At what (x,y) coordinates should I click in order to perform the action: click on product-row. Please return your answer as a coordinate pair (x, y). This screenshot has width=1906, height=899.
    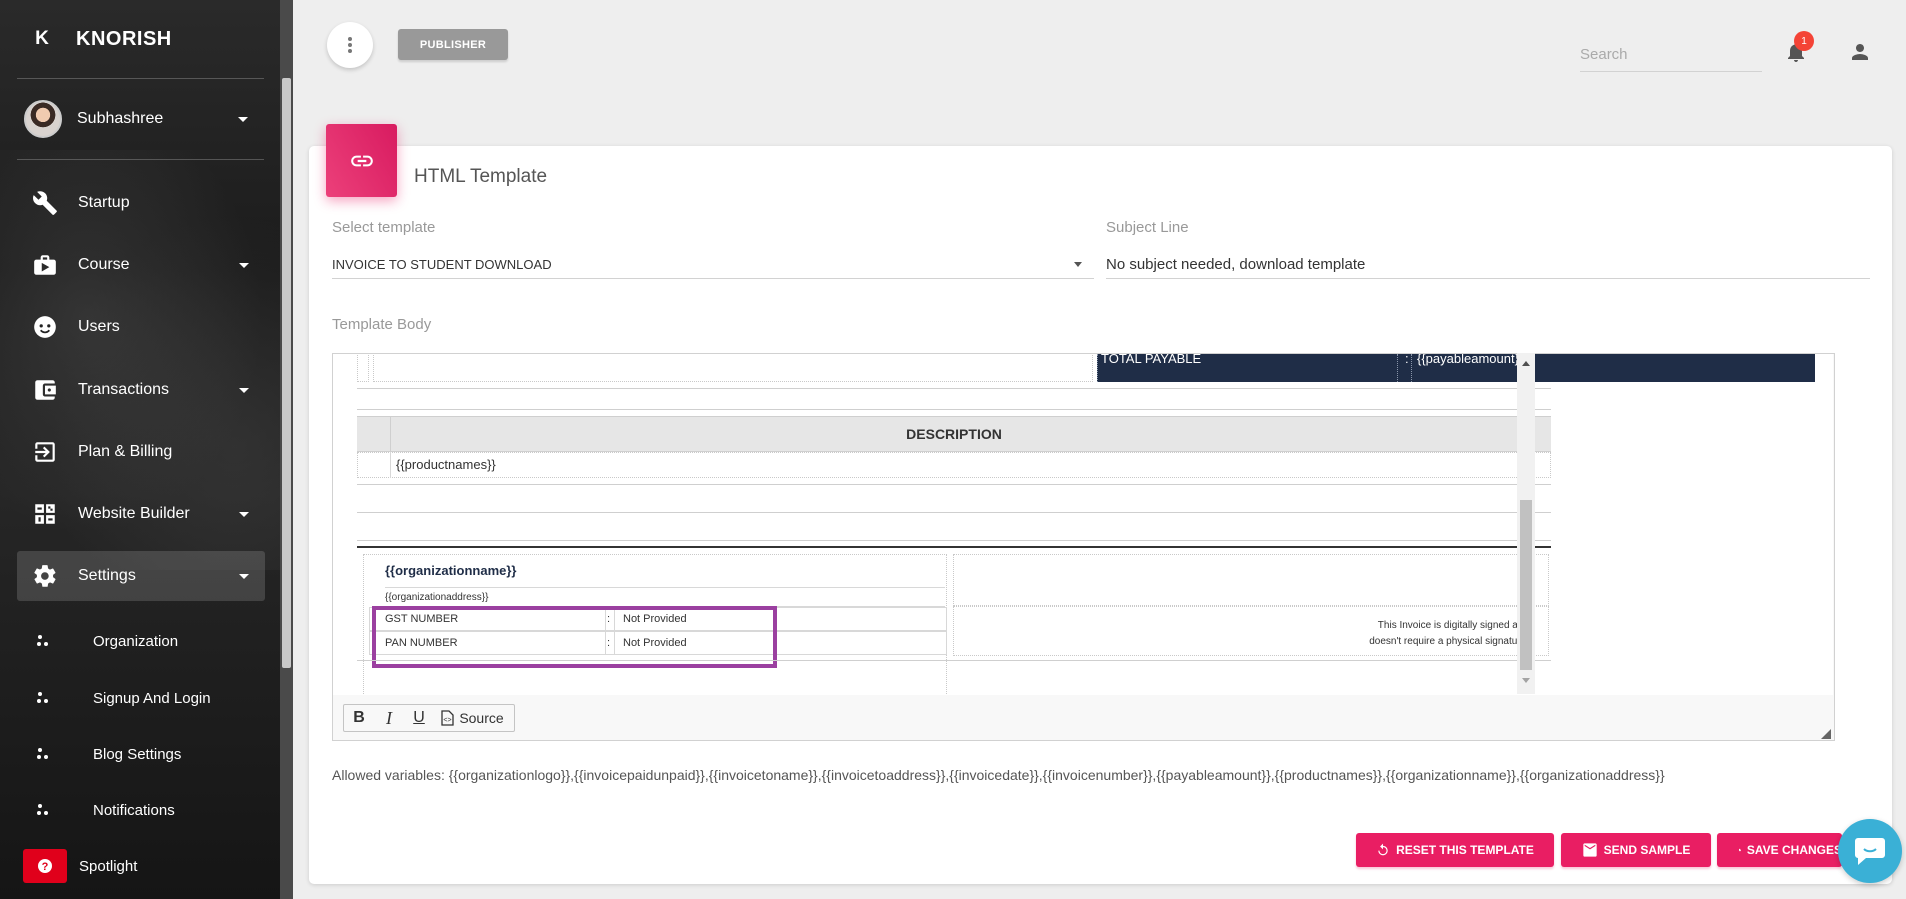
    Looking at the image, I should click on (954, 465).